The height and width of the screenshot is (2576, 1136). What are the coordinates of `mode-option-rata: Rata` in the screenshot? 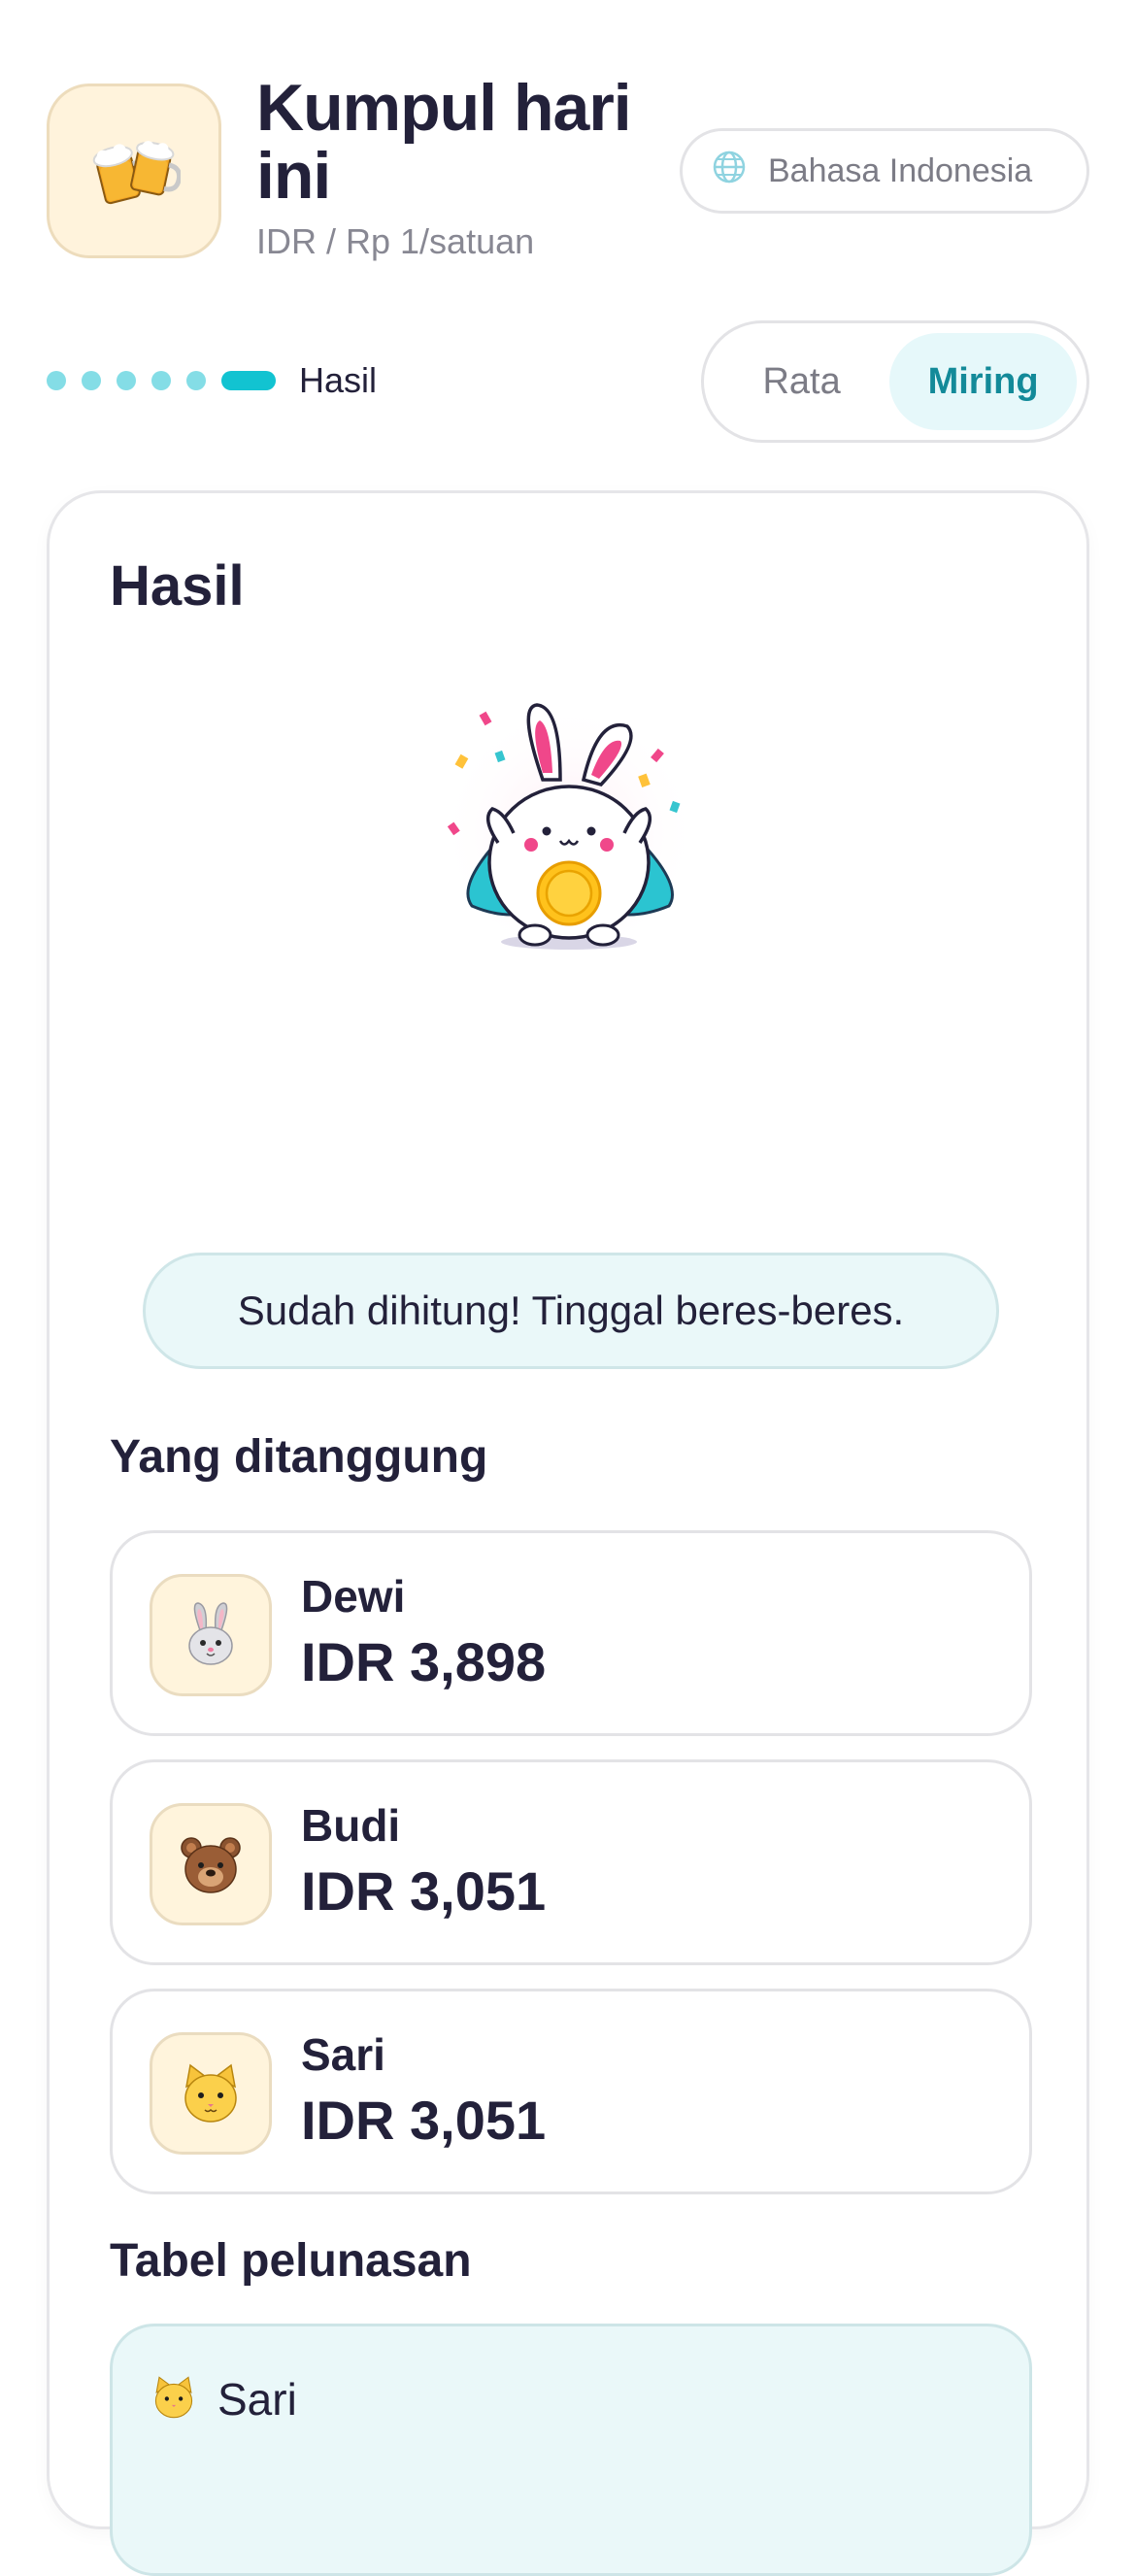 It's located at (801, 382).